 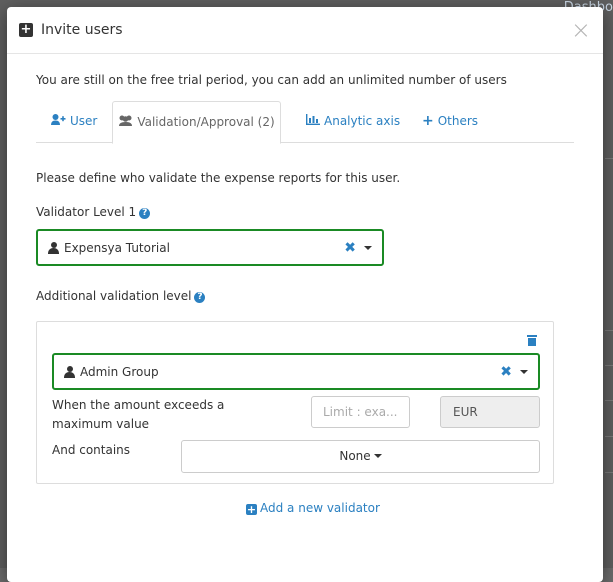 I want to click on validator-level1-label-row: Validator Level 1?, so click(x=93, y=212).